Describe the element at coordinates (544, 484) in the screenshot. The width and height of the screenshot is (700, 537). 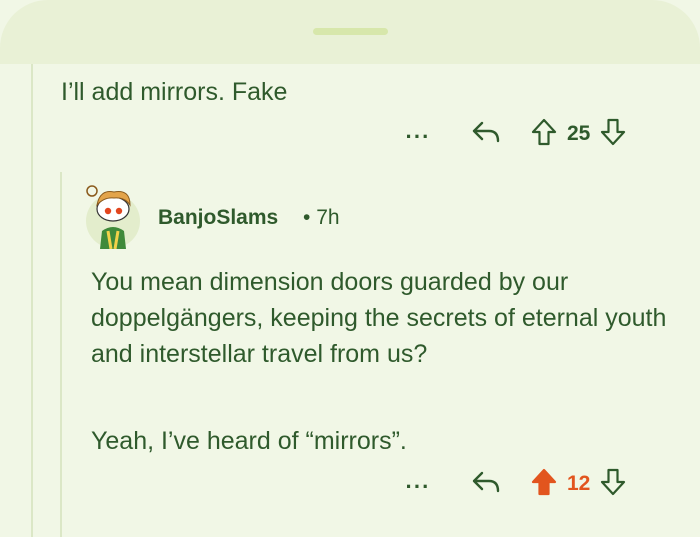
I see `upvote-filled-icon` at that location.